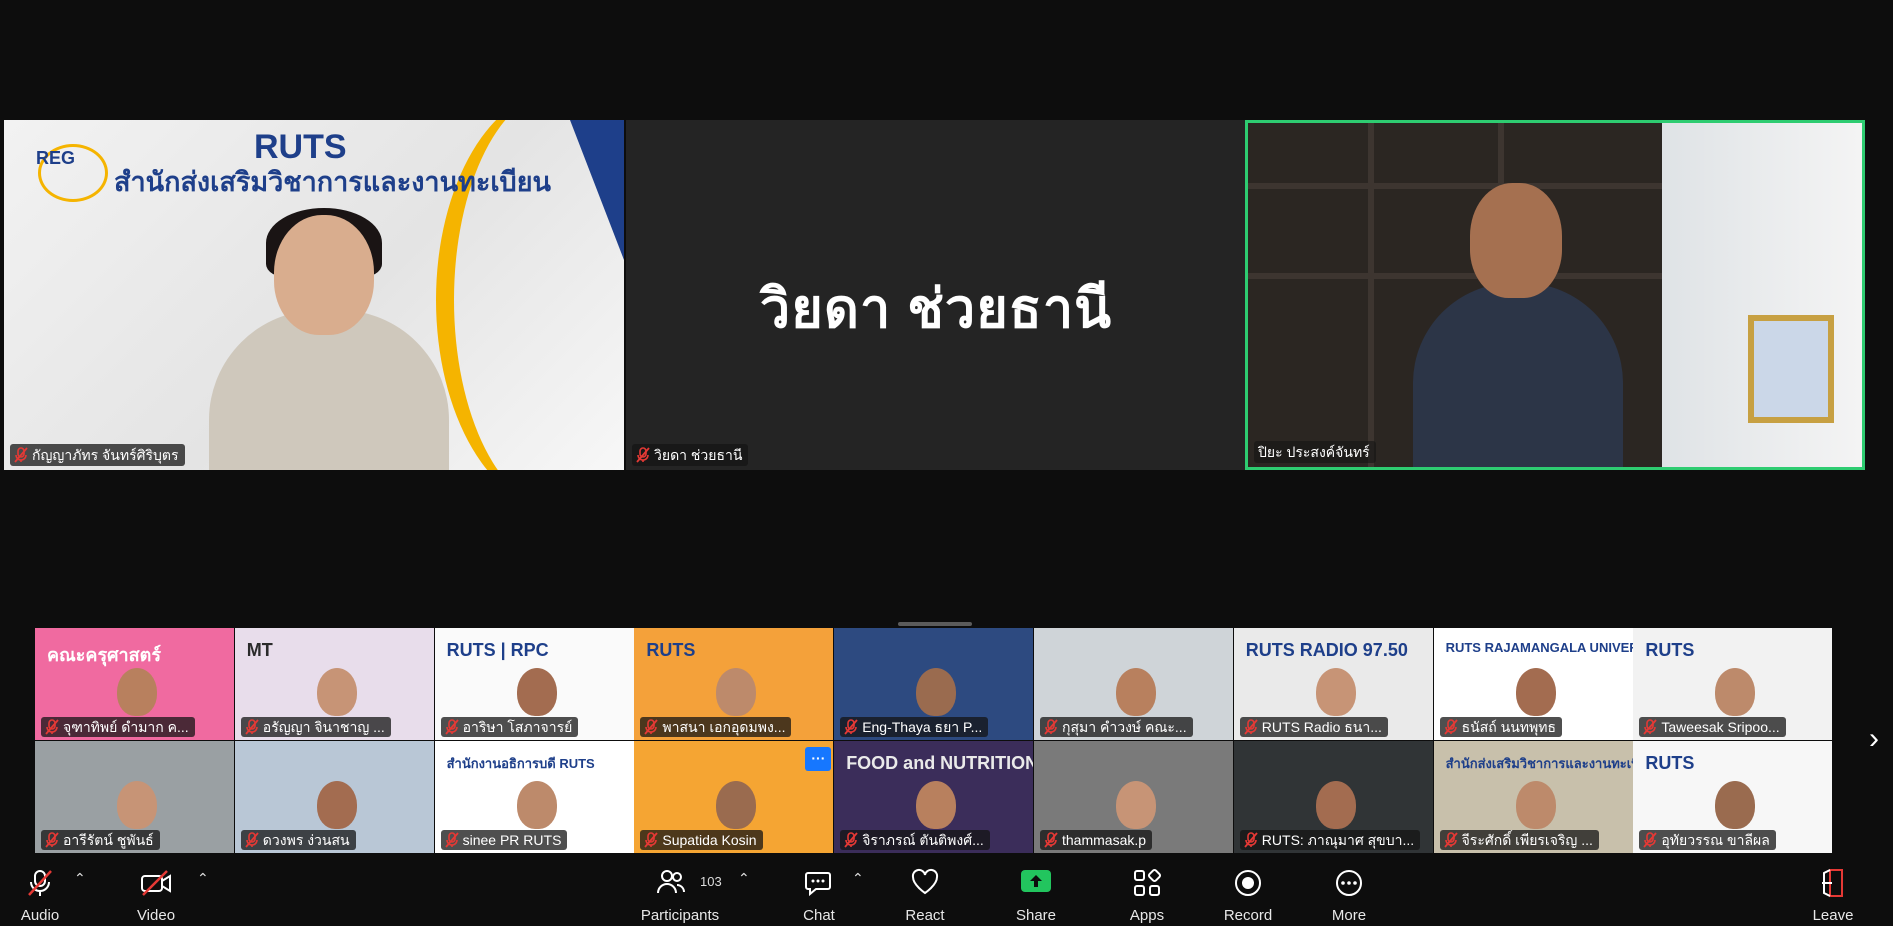 This screenshot has width=1893, height=926. What do you see at coordinates (1315, 452) in the screenshot?
I see `participant-nametag: ปิยะ ประสงค์จันทร์` at bounding box center [1315, 452].